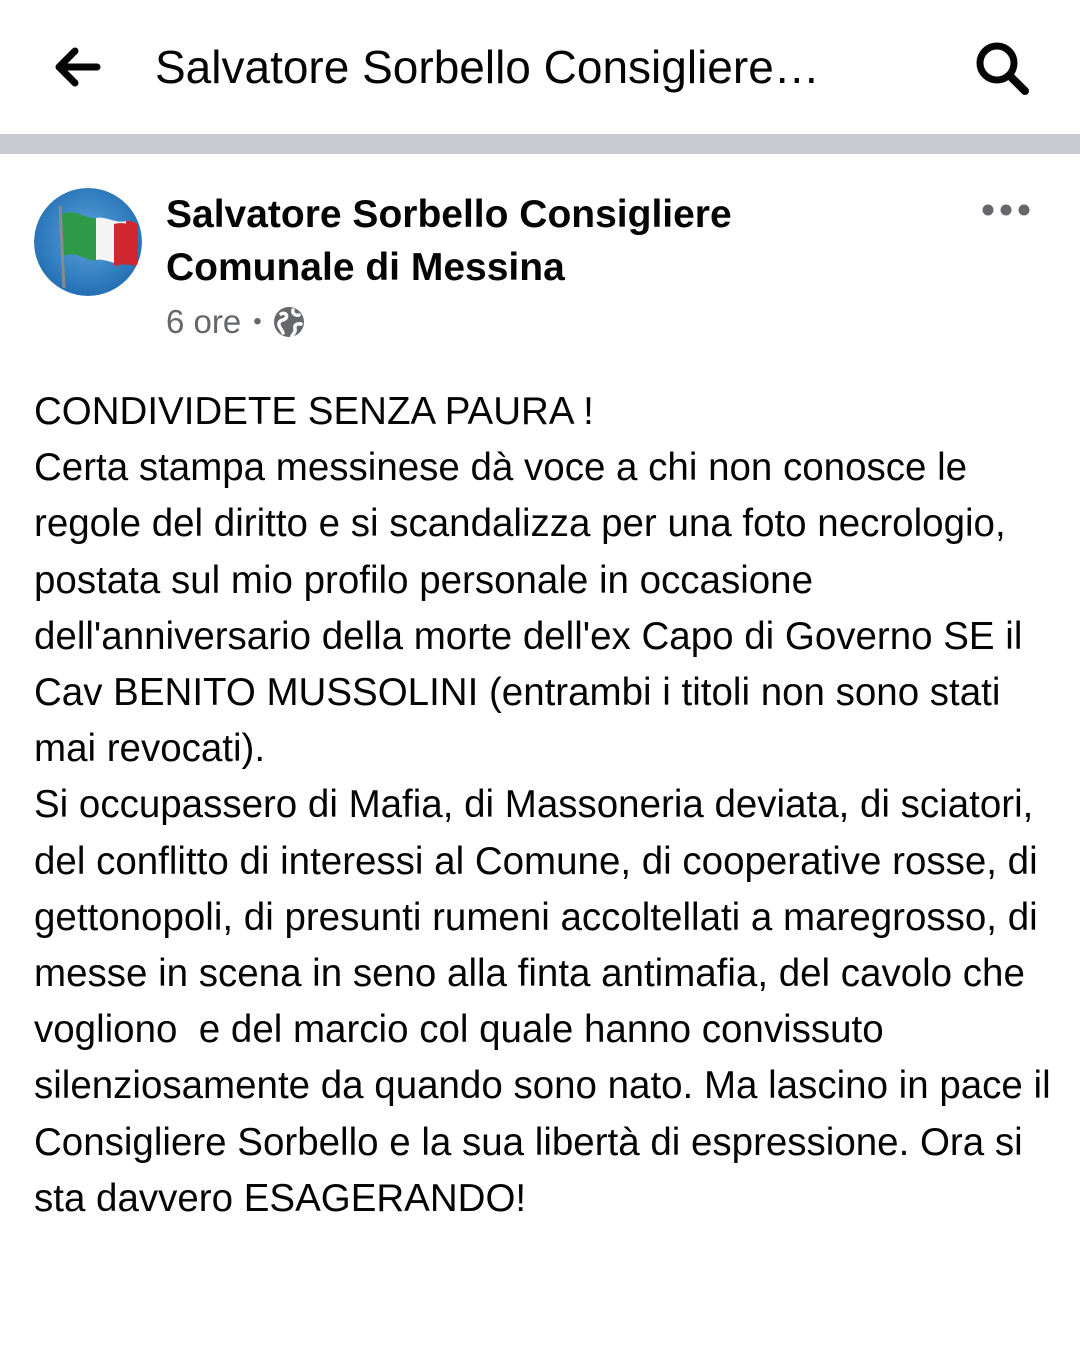 This screenshot has width=1080, height=1345. Describe the element at coordinates (203, 322) in the screenshot. I see `post-time: 6 ore` at that location.